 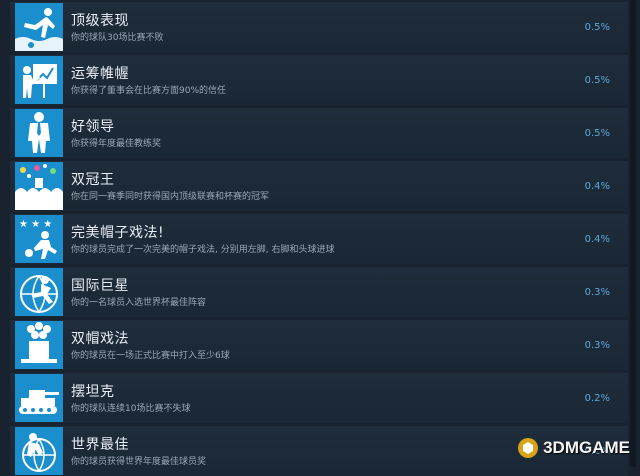 I want to click on achievement-description: 你的一名球员入选世界杯最佳阵容, so click(x=139, y=303).